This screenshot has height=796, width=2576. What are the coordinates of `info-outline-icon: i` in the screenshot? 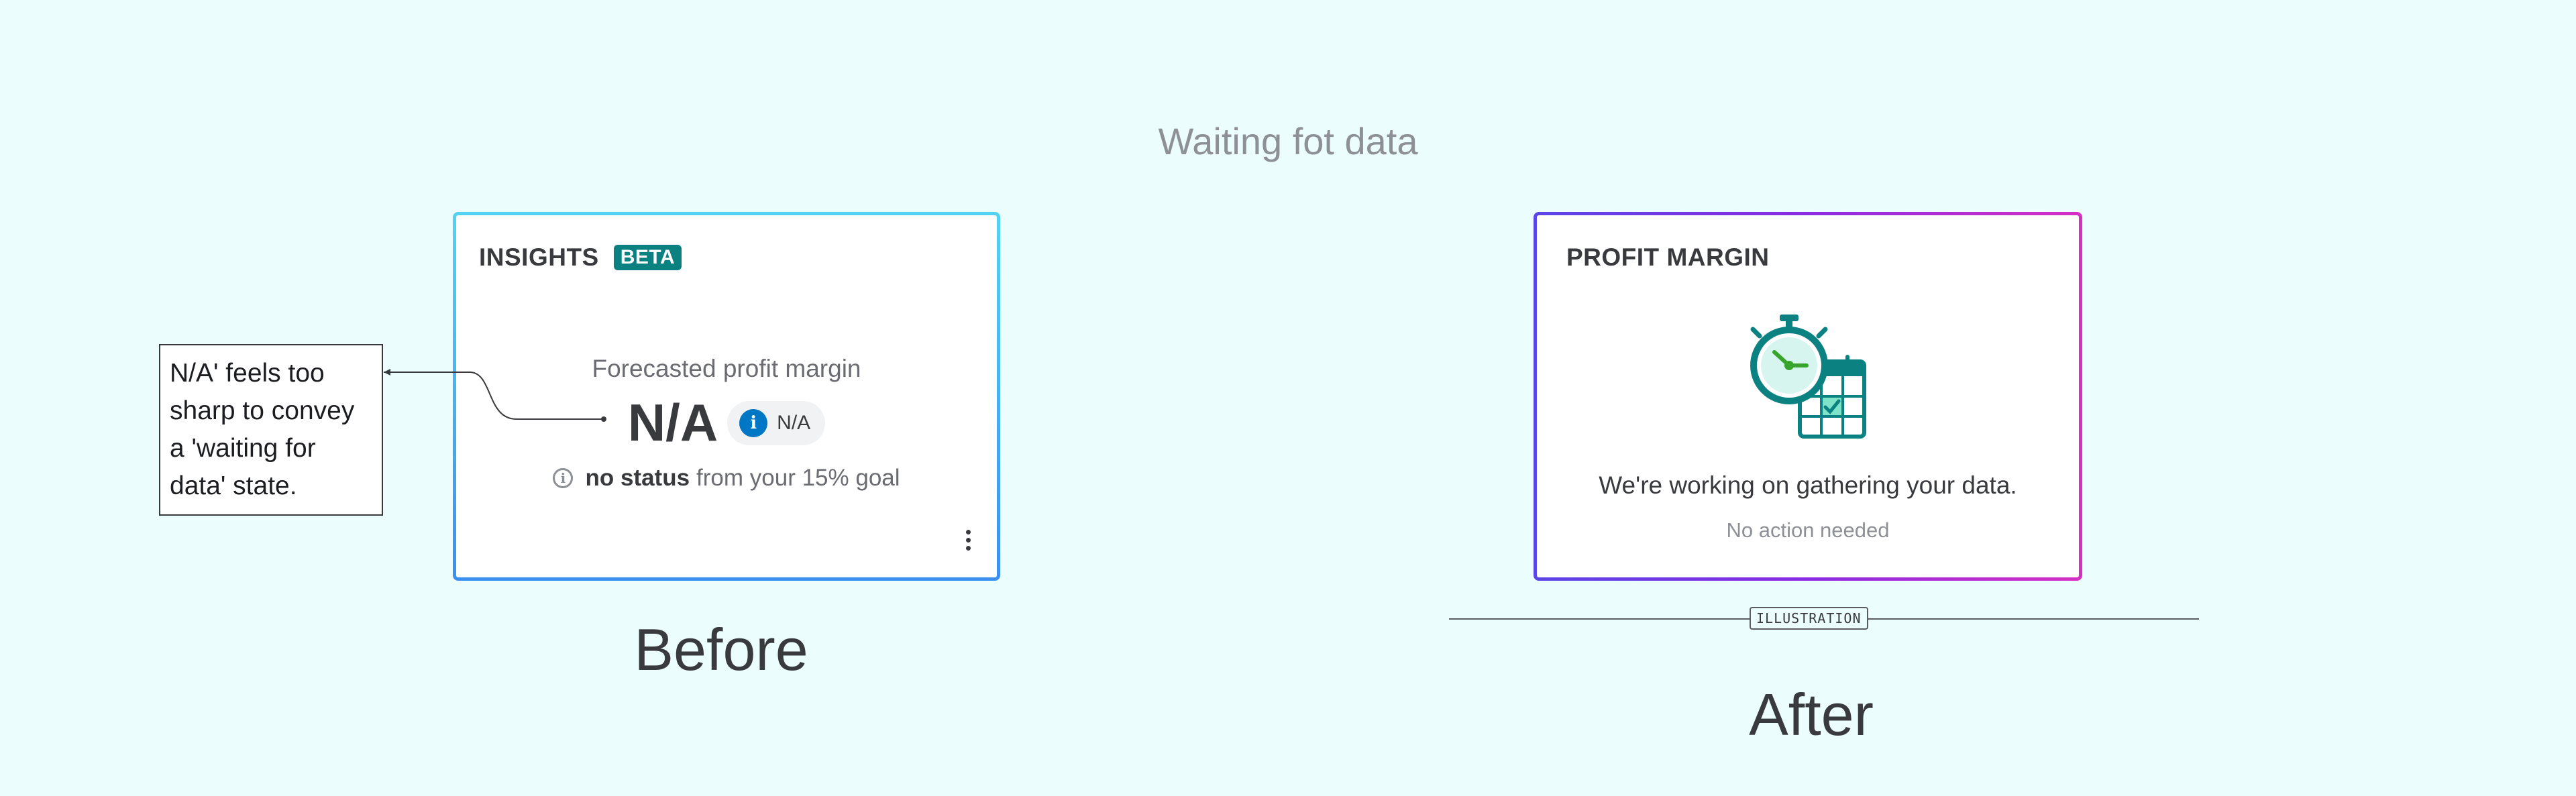 It's located at (563, 478).